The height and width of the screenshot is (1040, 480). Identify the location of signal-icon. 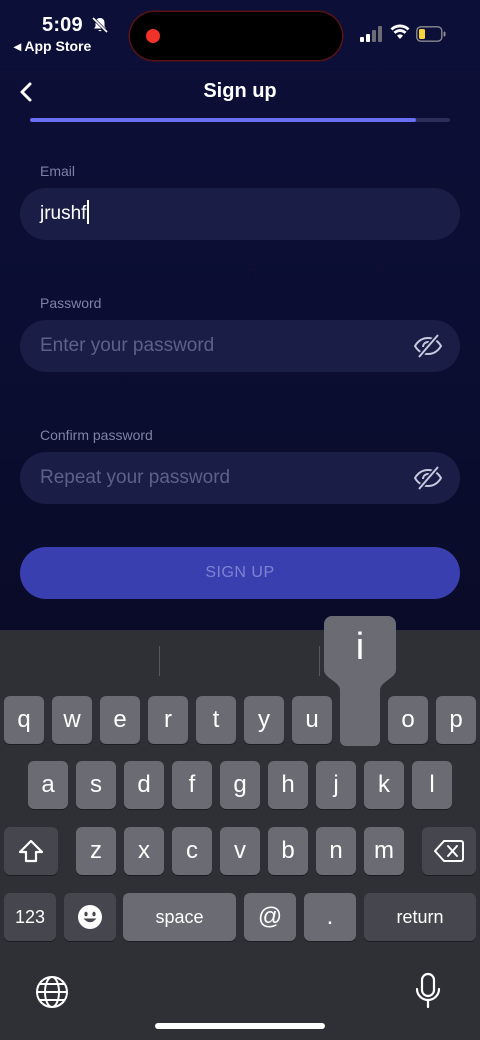
(371, 34).